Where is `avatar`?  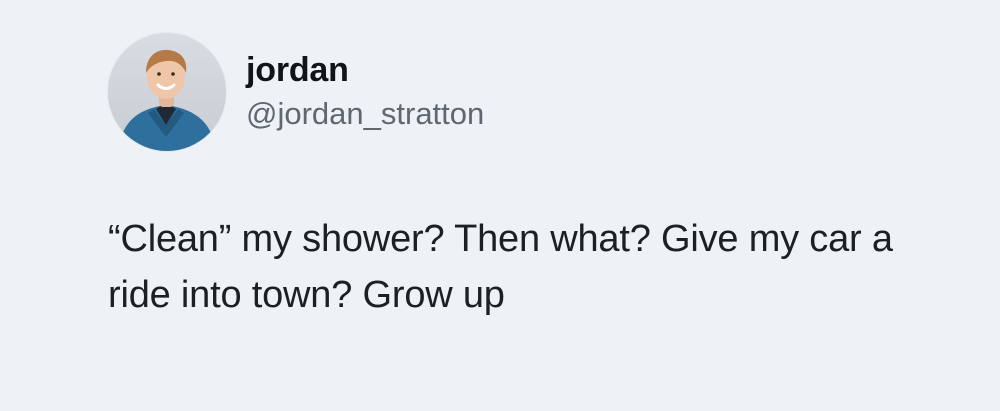
avatar is located at coordinates (167, 92).